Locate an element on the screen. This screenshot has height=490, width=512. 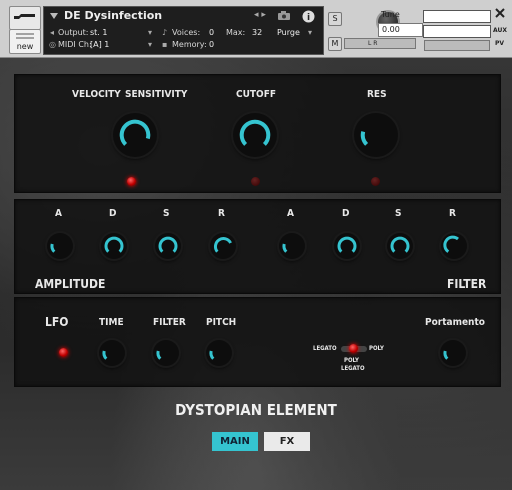
cutoff-led is located at coordinates (255, 181).